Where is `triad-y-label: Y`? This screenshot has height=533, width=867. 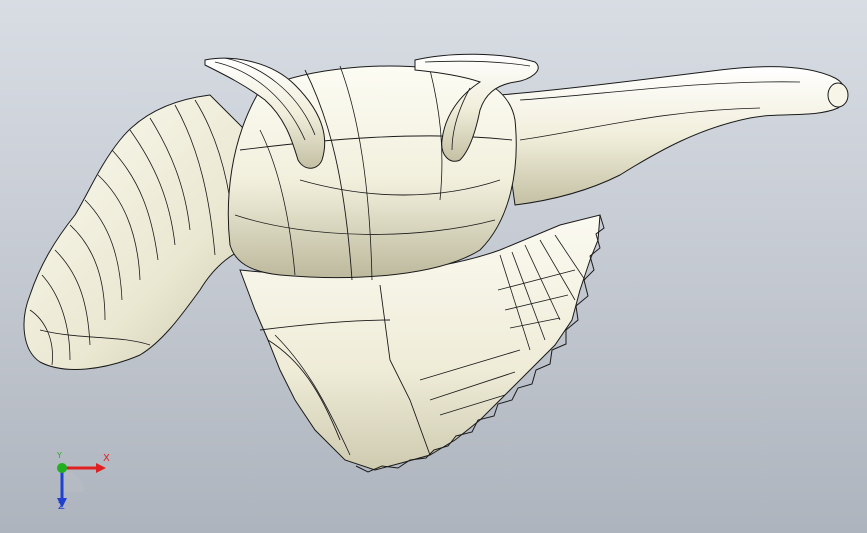
triad-y-label: Y is located at coordinates (59, 455).